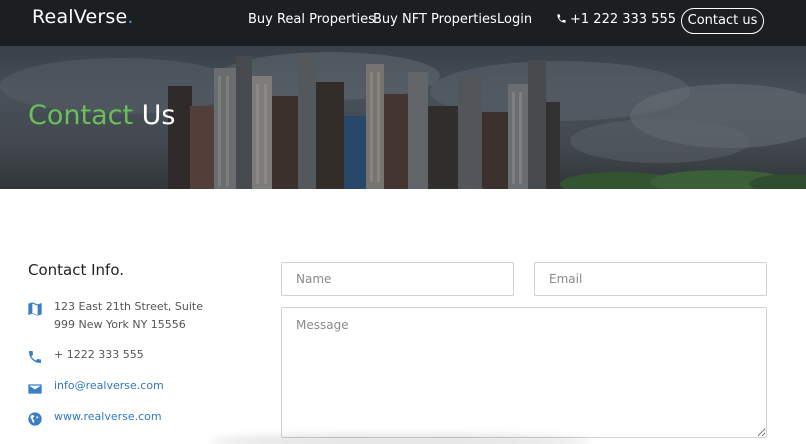 The image size is (806, 444). I want to click on website-link: www.realverse.com, so click(108, 417).